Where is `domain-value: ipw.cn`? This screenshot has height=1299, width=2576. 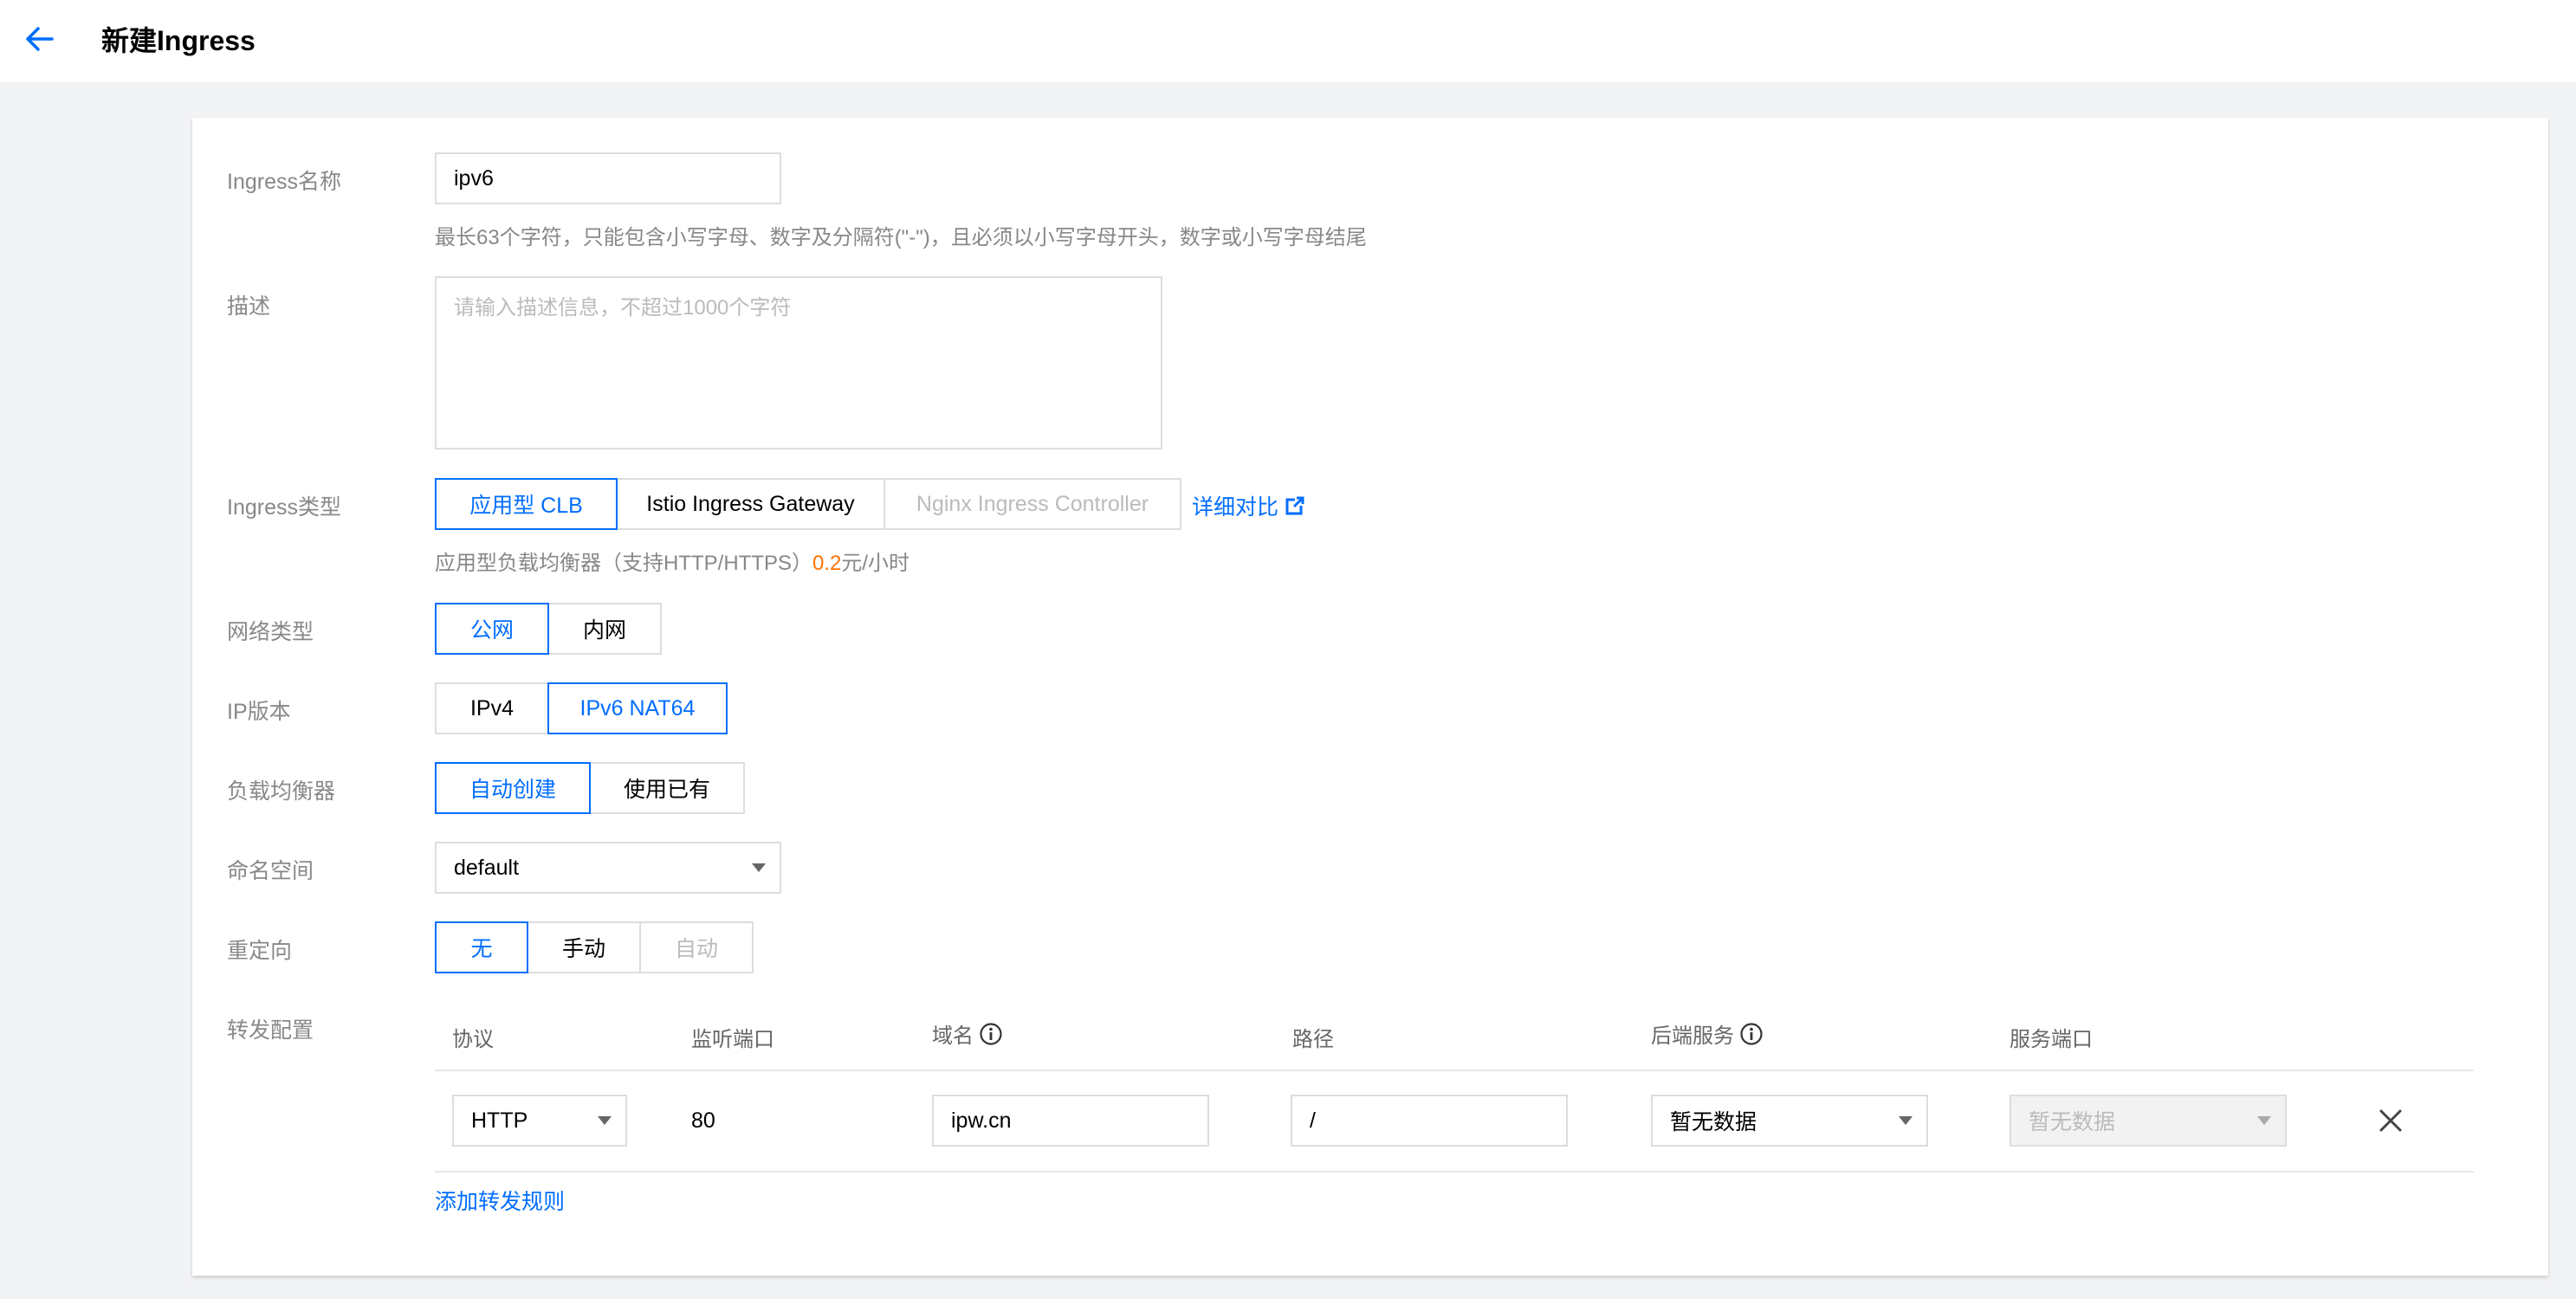
domain-value: ipw.cn is located at coordinates (981, 1120).